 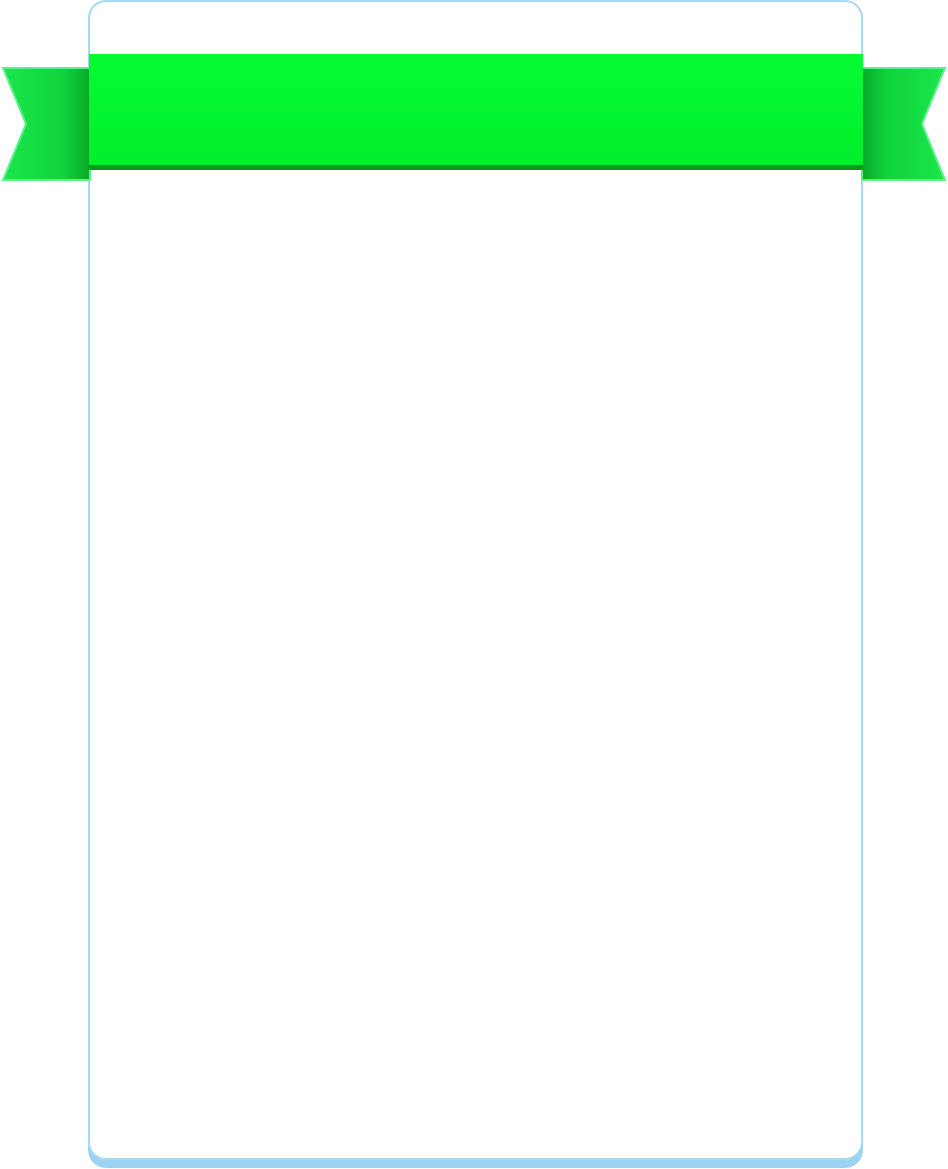 What do you see at coordinates (476, 110) in the screenshot?
I see `banner-title` at bounding box center [476, 110].